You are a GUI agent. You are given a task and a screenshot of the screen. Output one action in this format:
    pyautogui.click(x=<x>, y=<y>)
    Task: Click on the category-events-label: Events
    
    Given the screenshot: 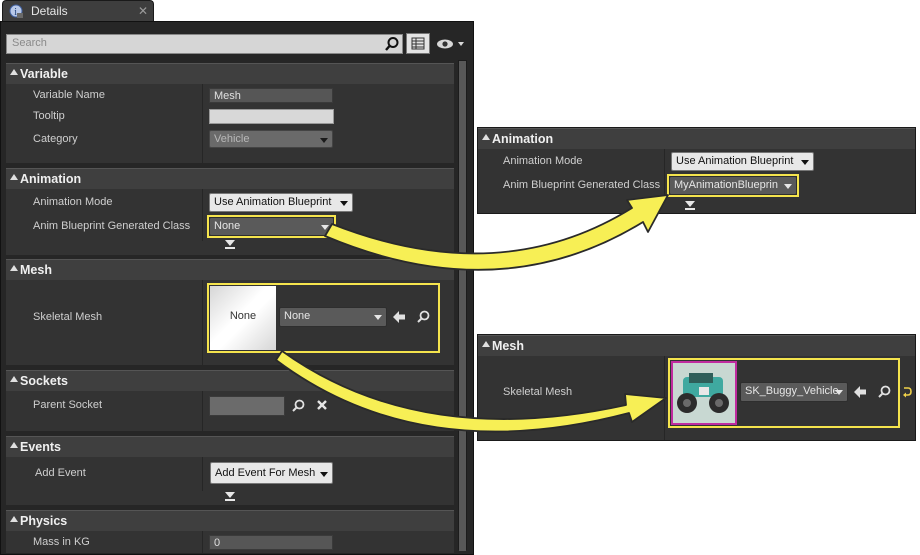 What is the action you would take?
    pyautogui.click(x=40, y=447)
    